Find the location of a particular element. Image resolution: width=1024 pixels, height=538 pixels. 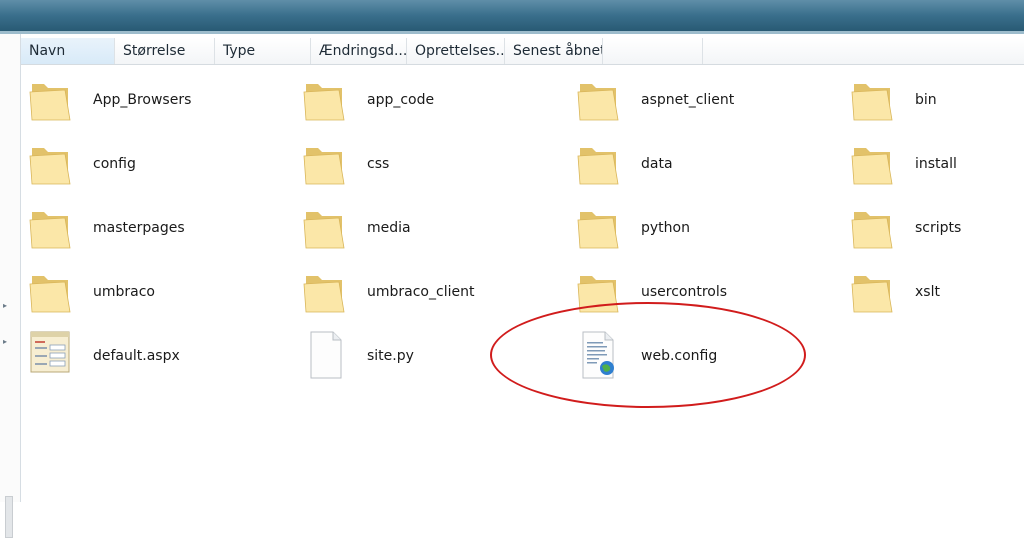

folder-label: xslt is located at coordinates (927, 292).